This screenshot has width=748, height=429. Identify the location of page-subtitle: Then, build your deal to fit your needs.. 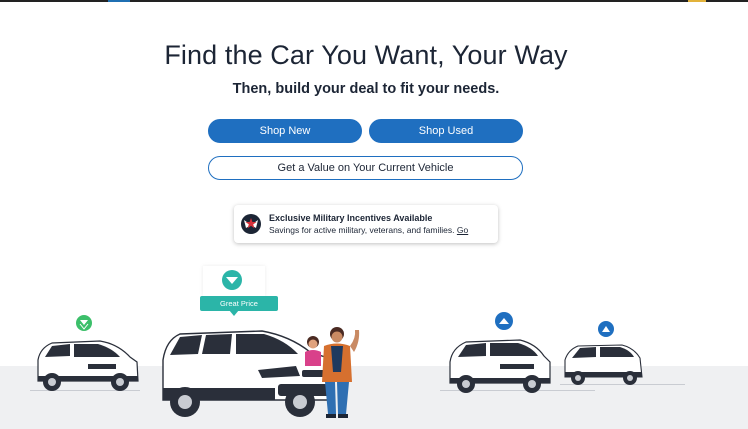
(366, 89).